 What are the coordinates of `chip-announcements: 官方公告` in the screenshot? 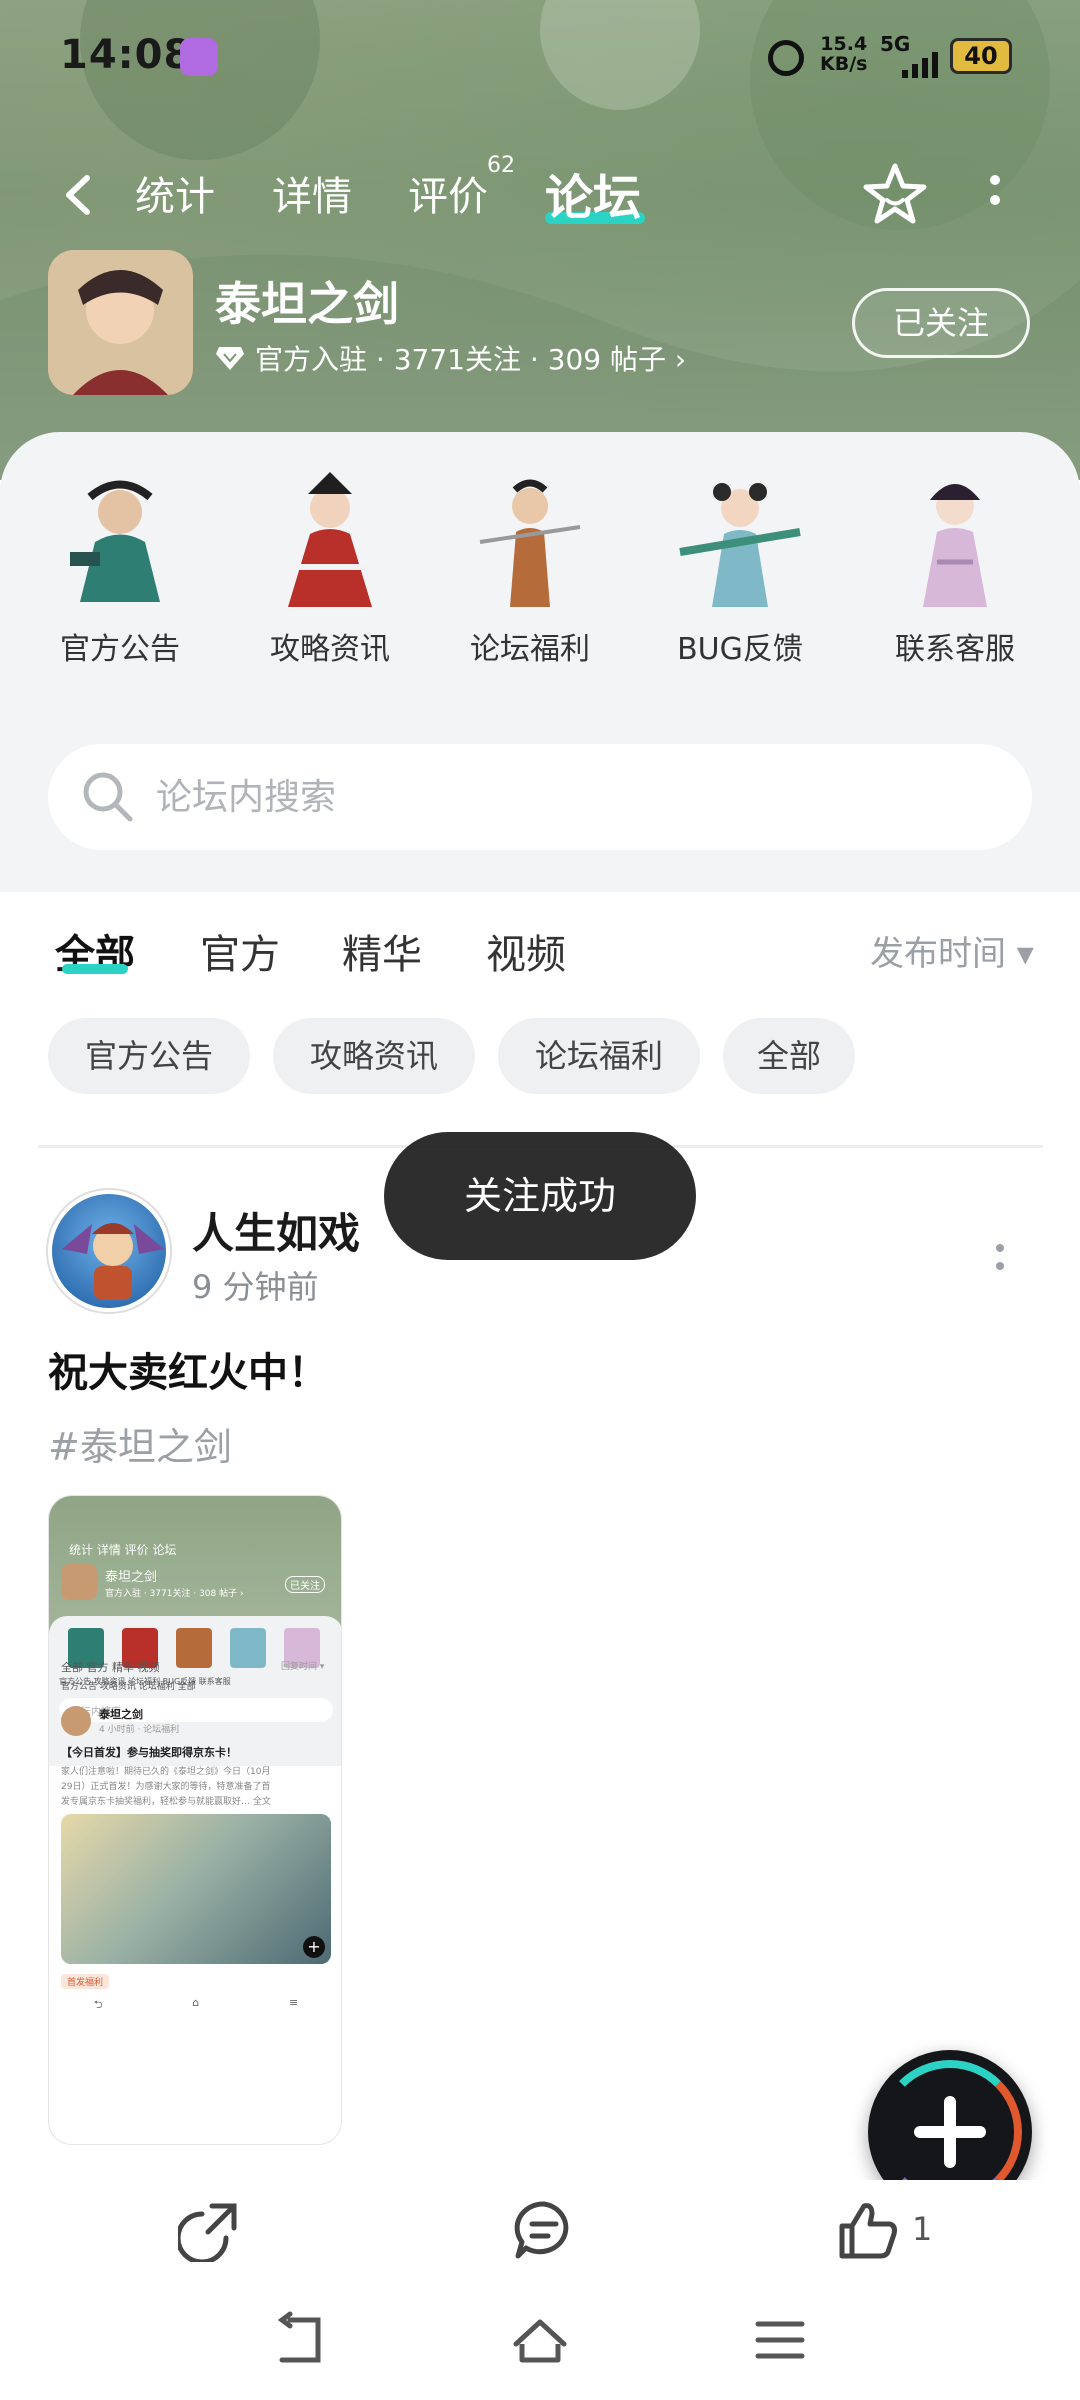 It's located at (149, 1056).